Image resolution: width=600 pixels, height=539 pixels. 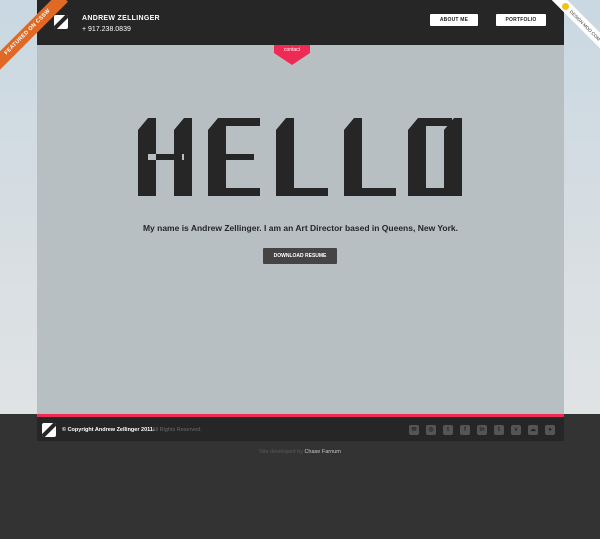 What do you see at coordinates (121, 18) in the screenshot?
I see `site-name: ANDREW ZELLINGER` at bounding box center [121, 18].